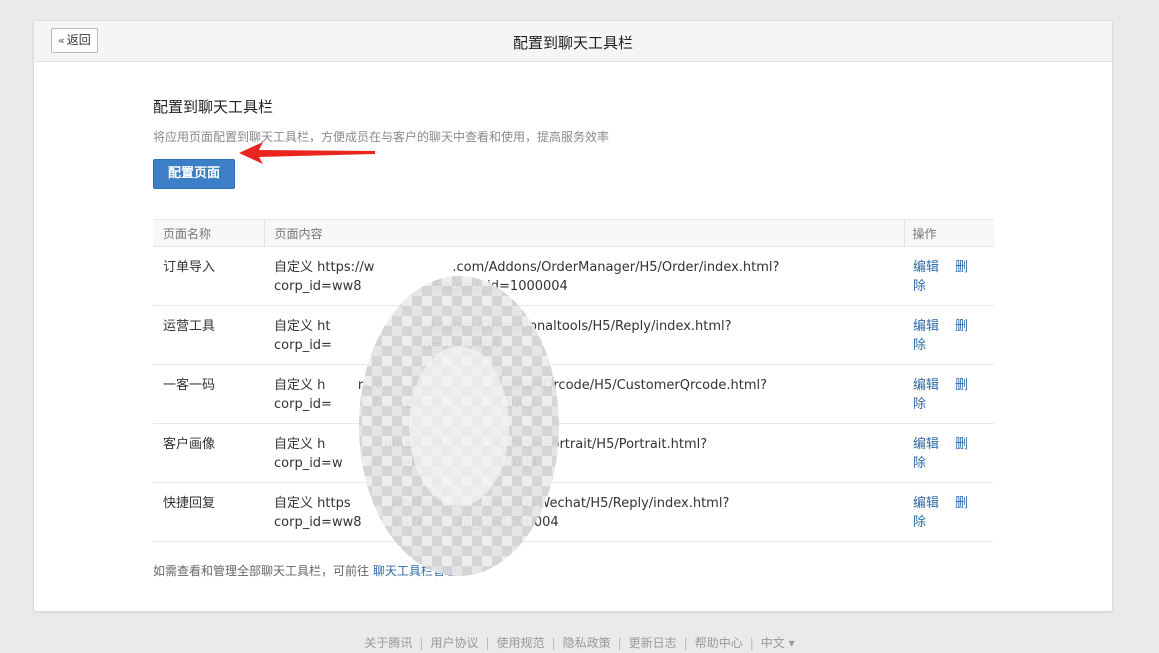  Describe the element at coordinates (415, 571) in the screenshot. I see `toolbar-management-link: 聊天工具栏管理` at that location.